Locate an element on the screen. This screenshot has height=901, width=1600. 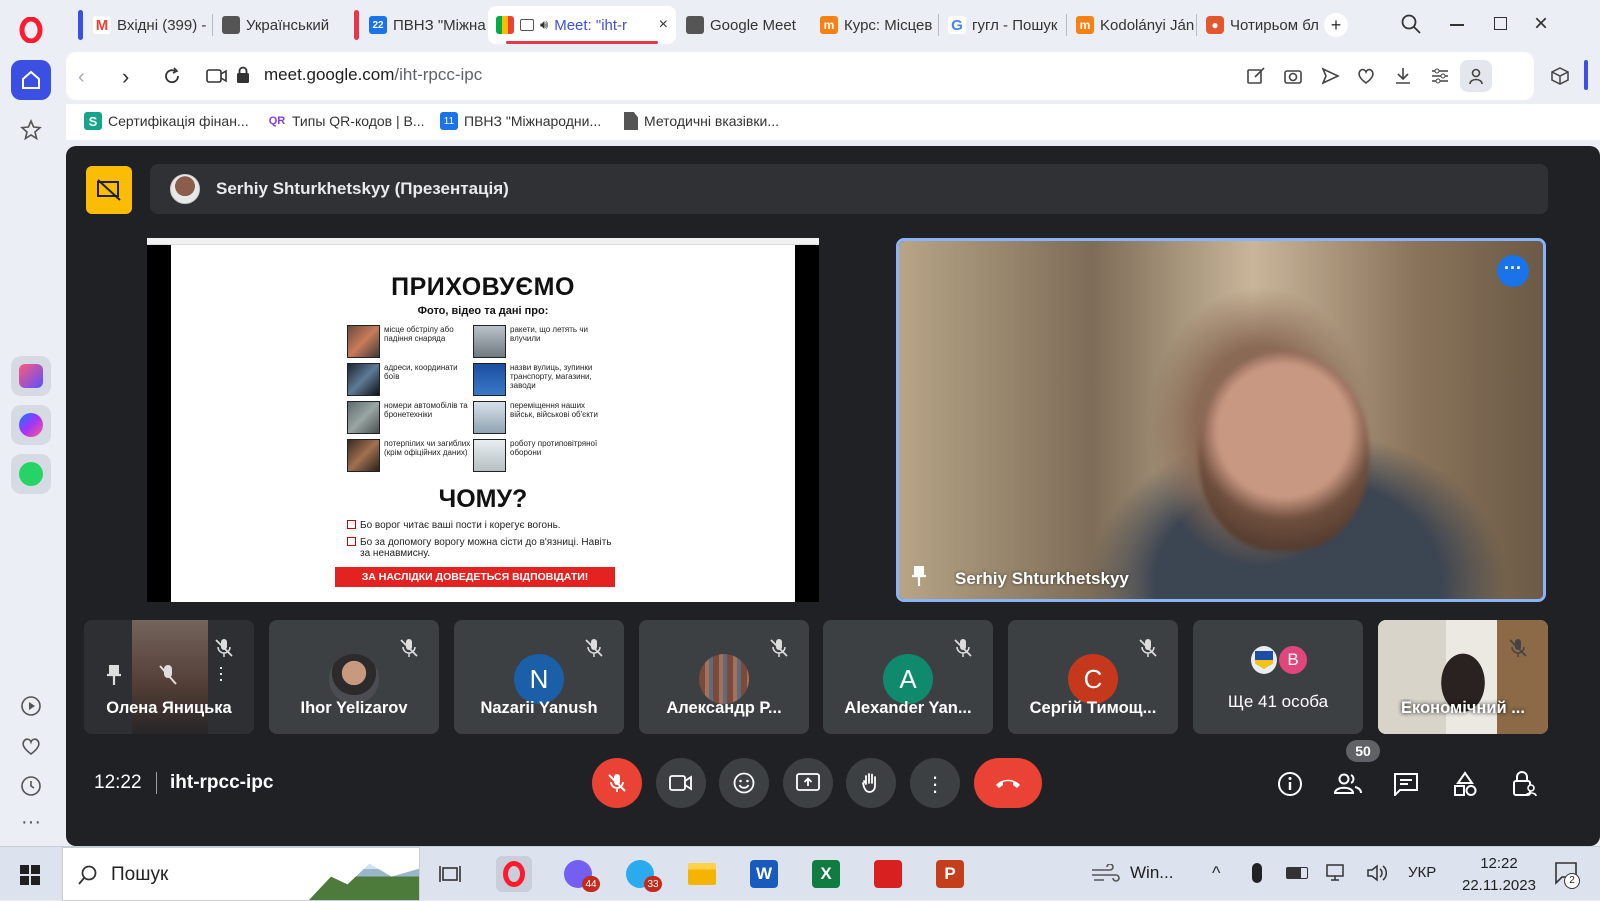
tab-google-search: G гугл - Пошук is located at coordinates (1002, 25).